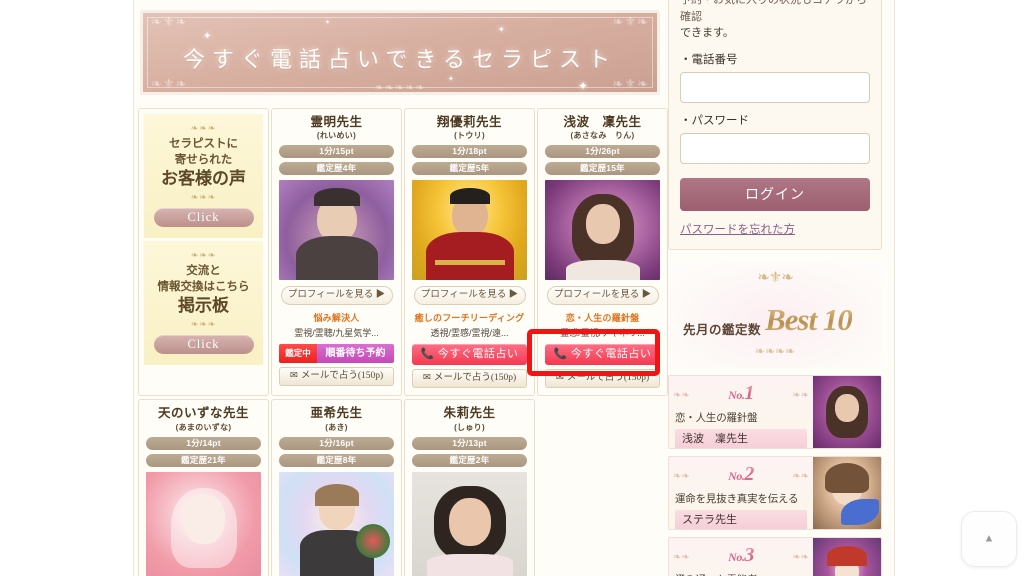  What do you see at coordinates (469, 152) in the screenshot?
I see `therapist-rate-badge: 1分/18pt` at bounding box center [469, 152].